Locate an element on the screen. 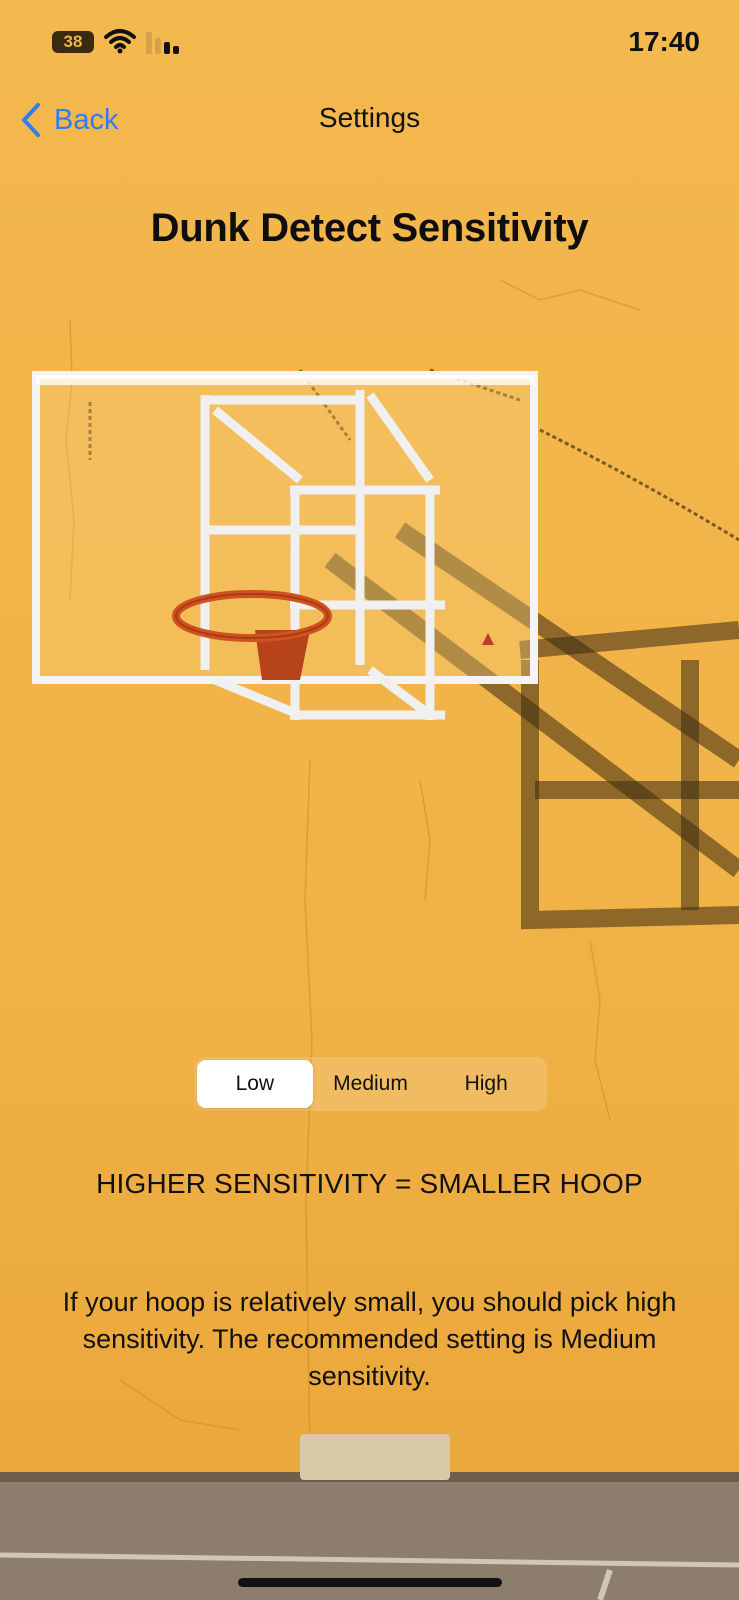 The height and width of the screenshot is (1600, 739). sensitivity-segmented-control: Low Medium High is located at coordinates (370, 1084).